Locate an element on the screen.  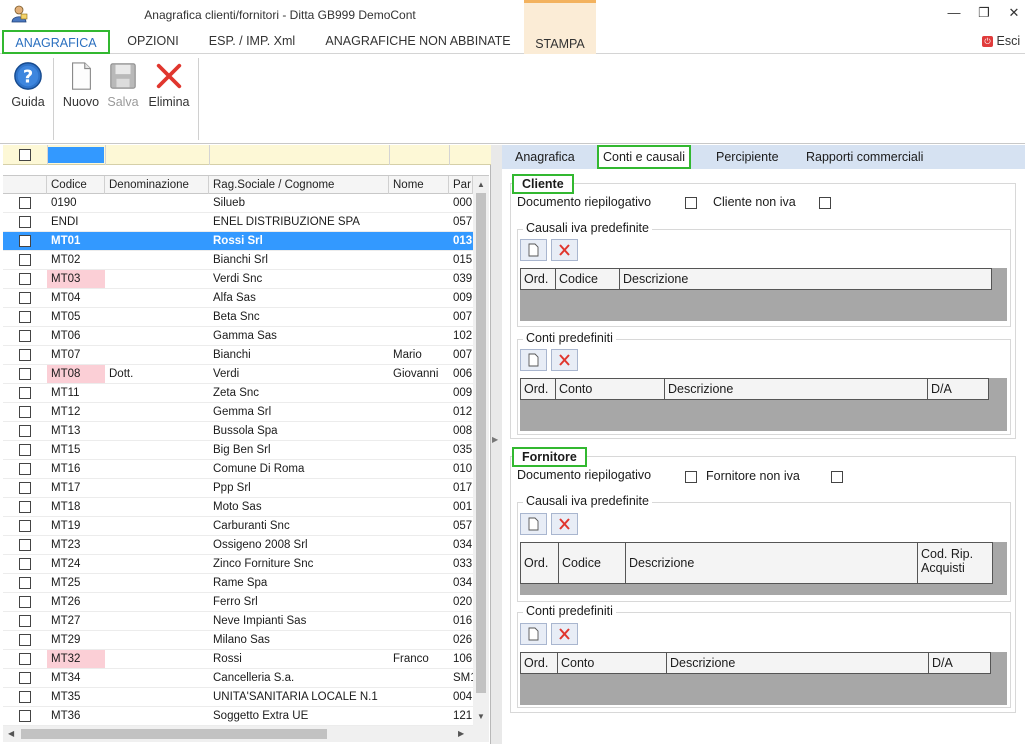
nuovo-button: Nuovo is located at coordinates (81, 84).